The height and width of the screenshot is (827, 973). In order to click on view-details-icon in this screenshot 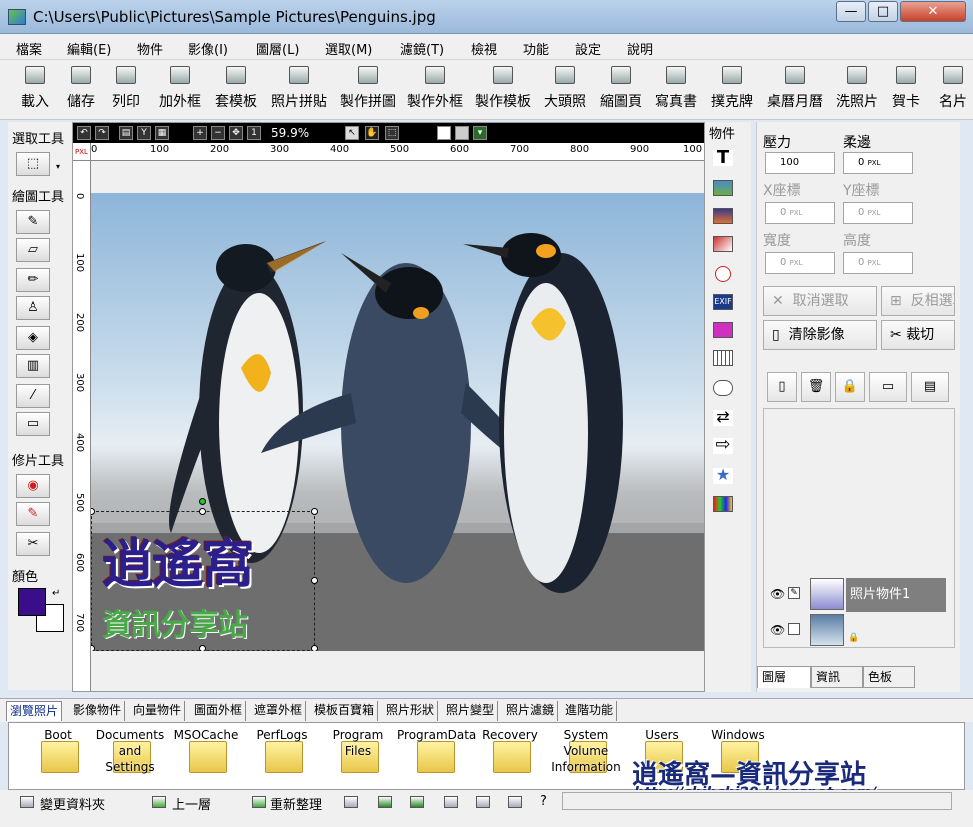, I will do `click(515, 802)`.